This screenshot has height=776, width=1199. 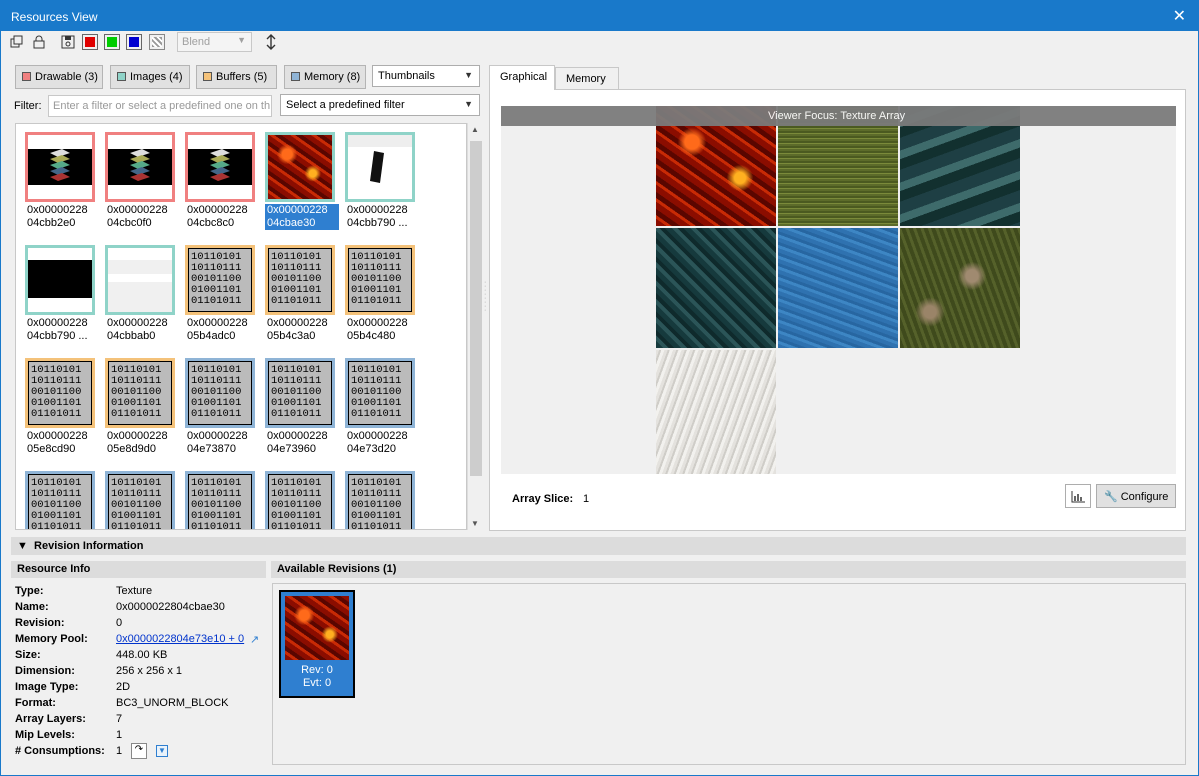 What do you see at coordinates (254, 639) in the screenshot?
I see `external-link-icon: ↗` at bounding box center [254, 639].